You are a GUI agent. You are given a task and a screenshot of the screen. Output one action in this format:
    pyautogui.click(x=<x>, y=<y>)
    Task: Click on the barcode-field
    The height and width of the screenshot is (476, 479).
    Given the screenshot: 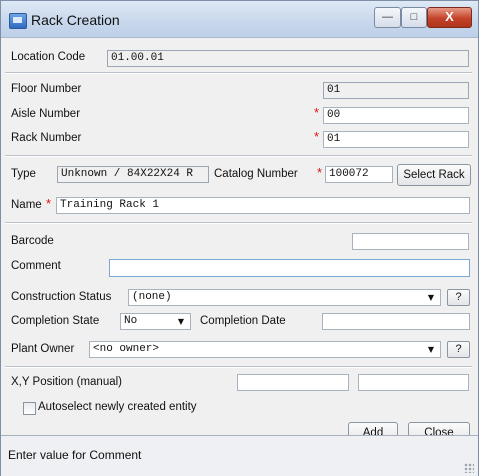 What is the action you would take?
    pyautogui.click(x=410, y=241)
    